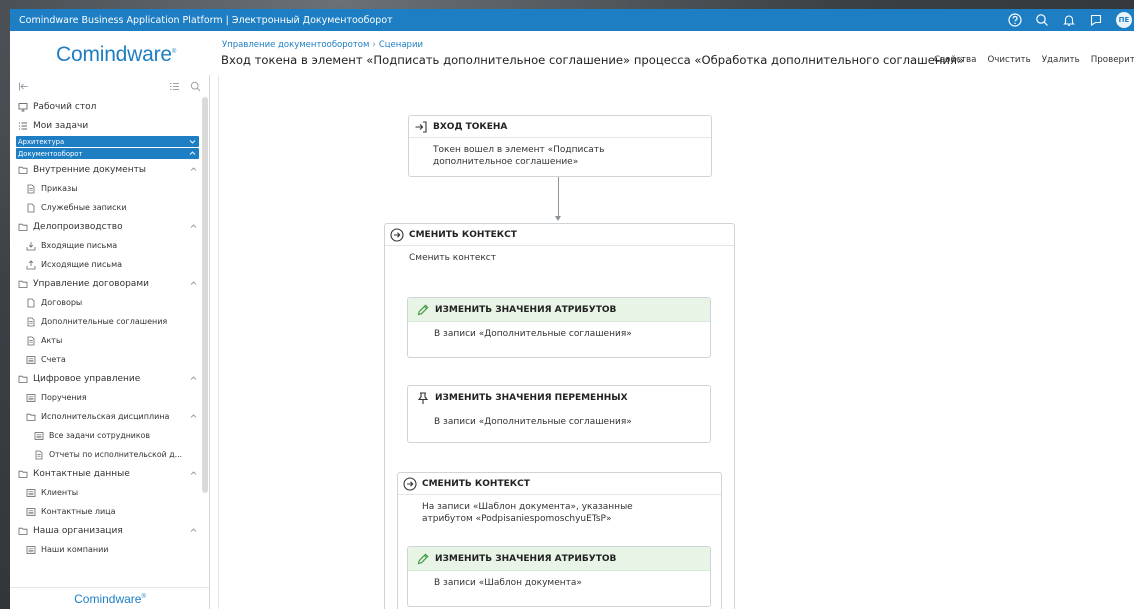  What do you see at coordinates (1008, 60) in the screenshot?
I see `clear-button: Очистить` at bounding box center [1008, 60].